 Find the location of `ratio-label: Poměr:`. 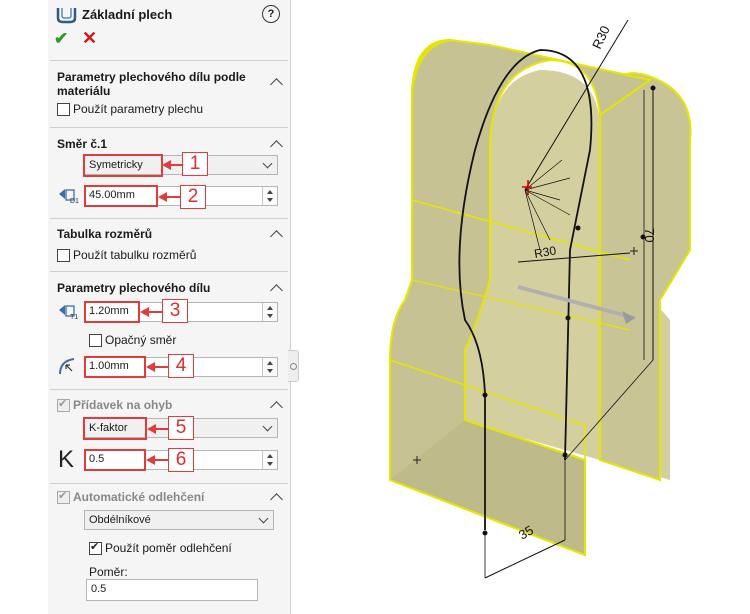

ratio-label: Poměr: is located at coordinates (108, 572).